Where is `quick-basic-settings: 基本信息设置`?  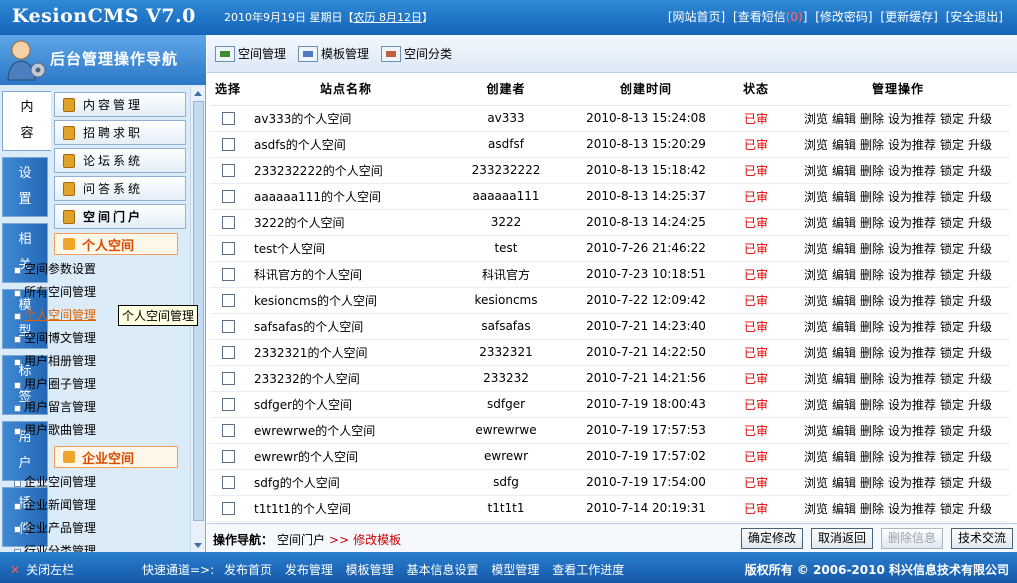 quick-basic-settings: 基本信息设置 is located at coordinates (443, 570).